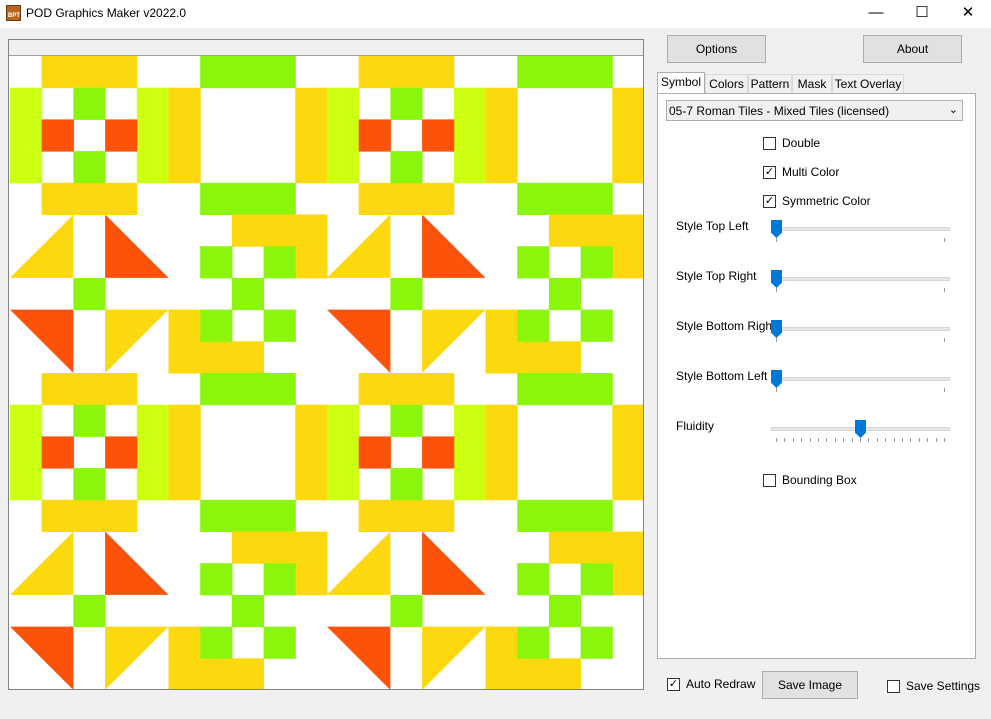  I want to click on close-button: ✕, so click(968, 14).